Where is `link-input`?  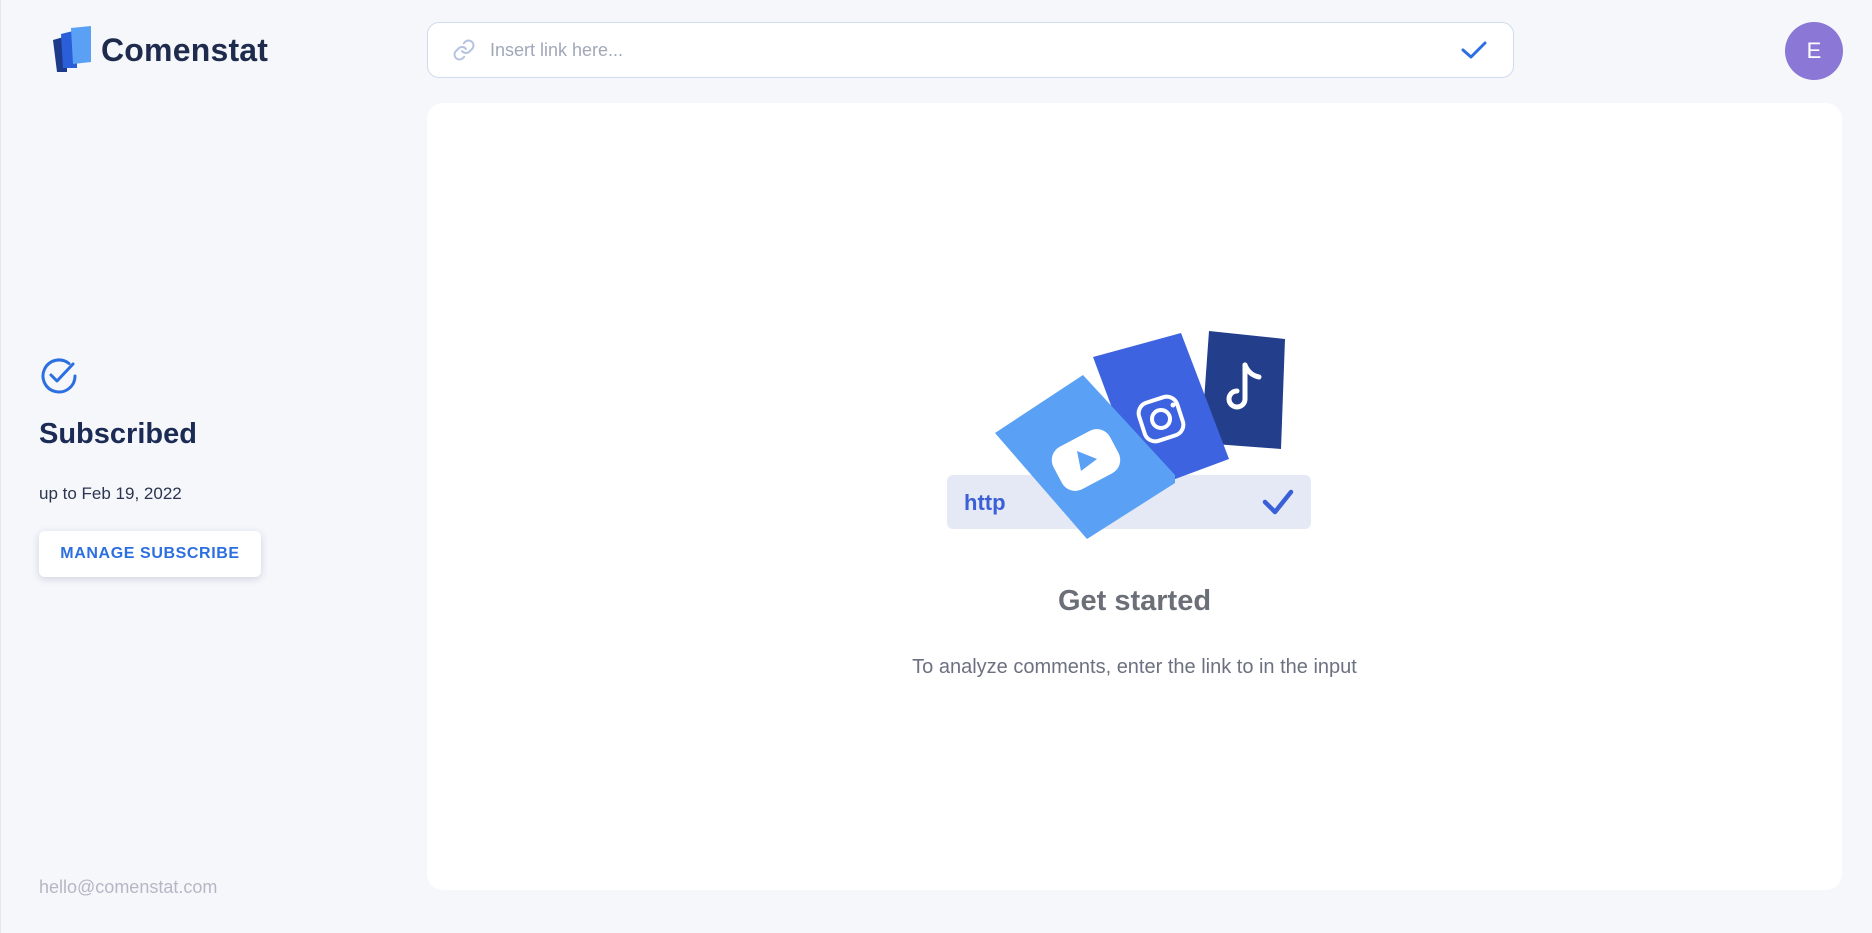
link-input is located at coordinates (974, 50).